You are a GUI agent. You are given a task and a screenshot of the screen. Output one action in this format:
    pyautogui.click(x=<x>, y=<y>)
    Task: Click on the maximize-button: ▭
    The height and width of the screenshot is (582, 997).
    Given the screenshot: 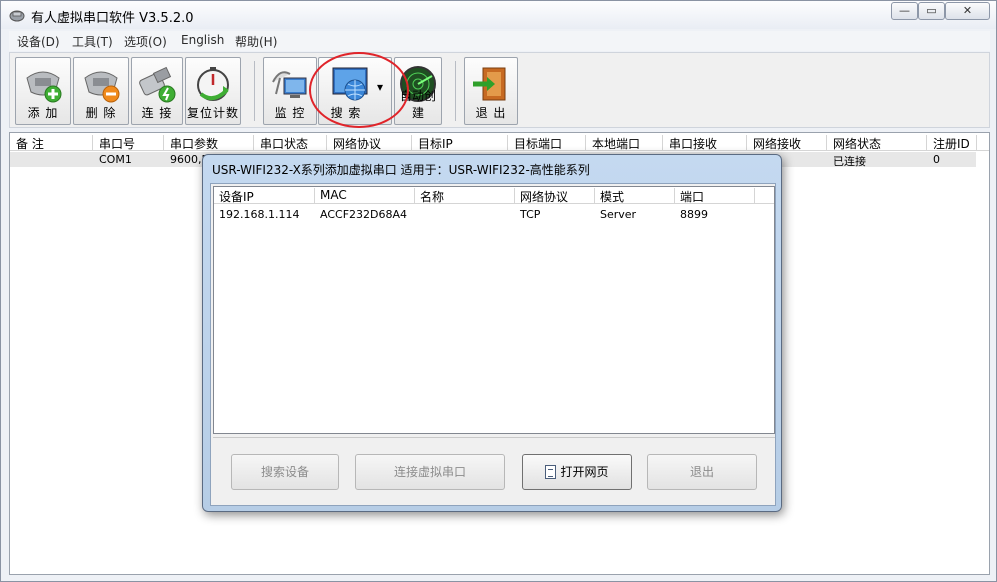 What is the action you would take?
    pyautogui.click(x=931, y=11)
    